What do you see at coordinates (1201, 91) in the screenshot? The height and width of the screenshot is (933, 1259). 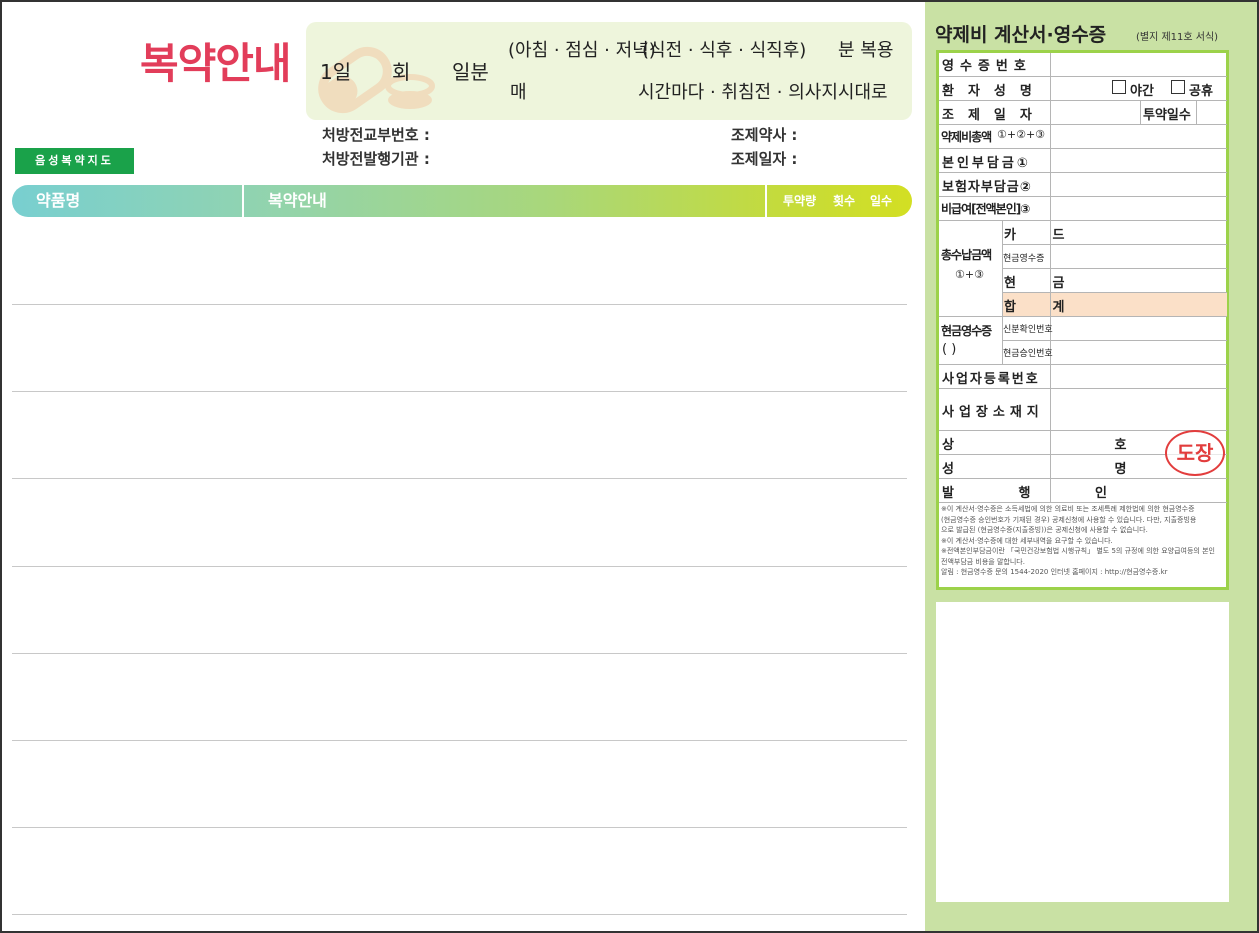 I see `label-holiday: 공휴` at bounding box center [1201, 91].